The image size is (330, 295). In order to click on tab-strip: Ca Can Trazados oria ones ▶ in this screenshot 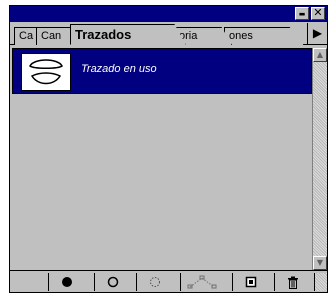, I will do `click(168, 34)`.